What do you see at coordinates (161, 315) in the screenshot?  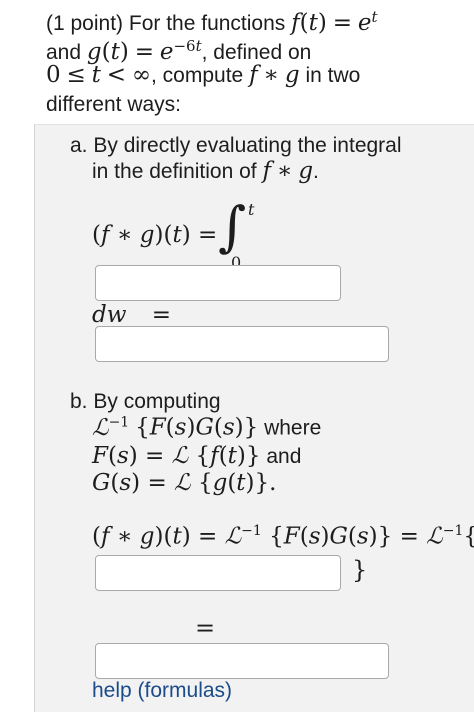 I see `dw-equals: =` at bounding box center [161, 315].